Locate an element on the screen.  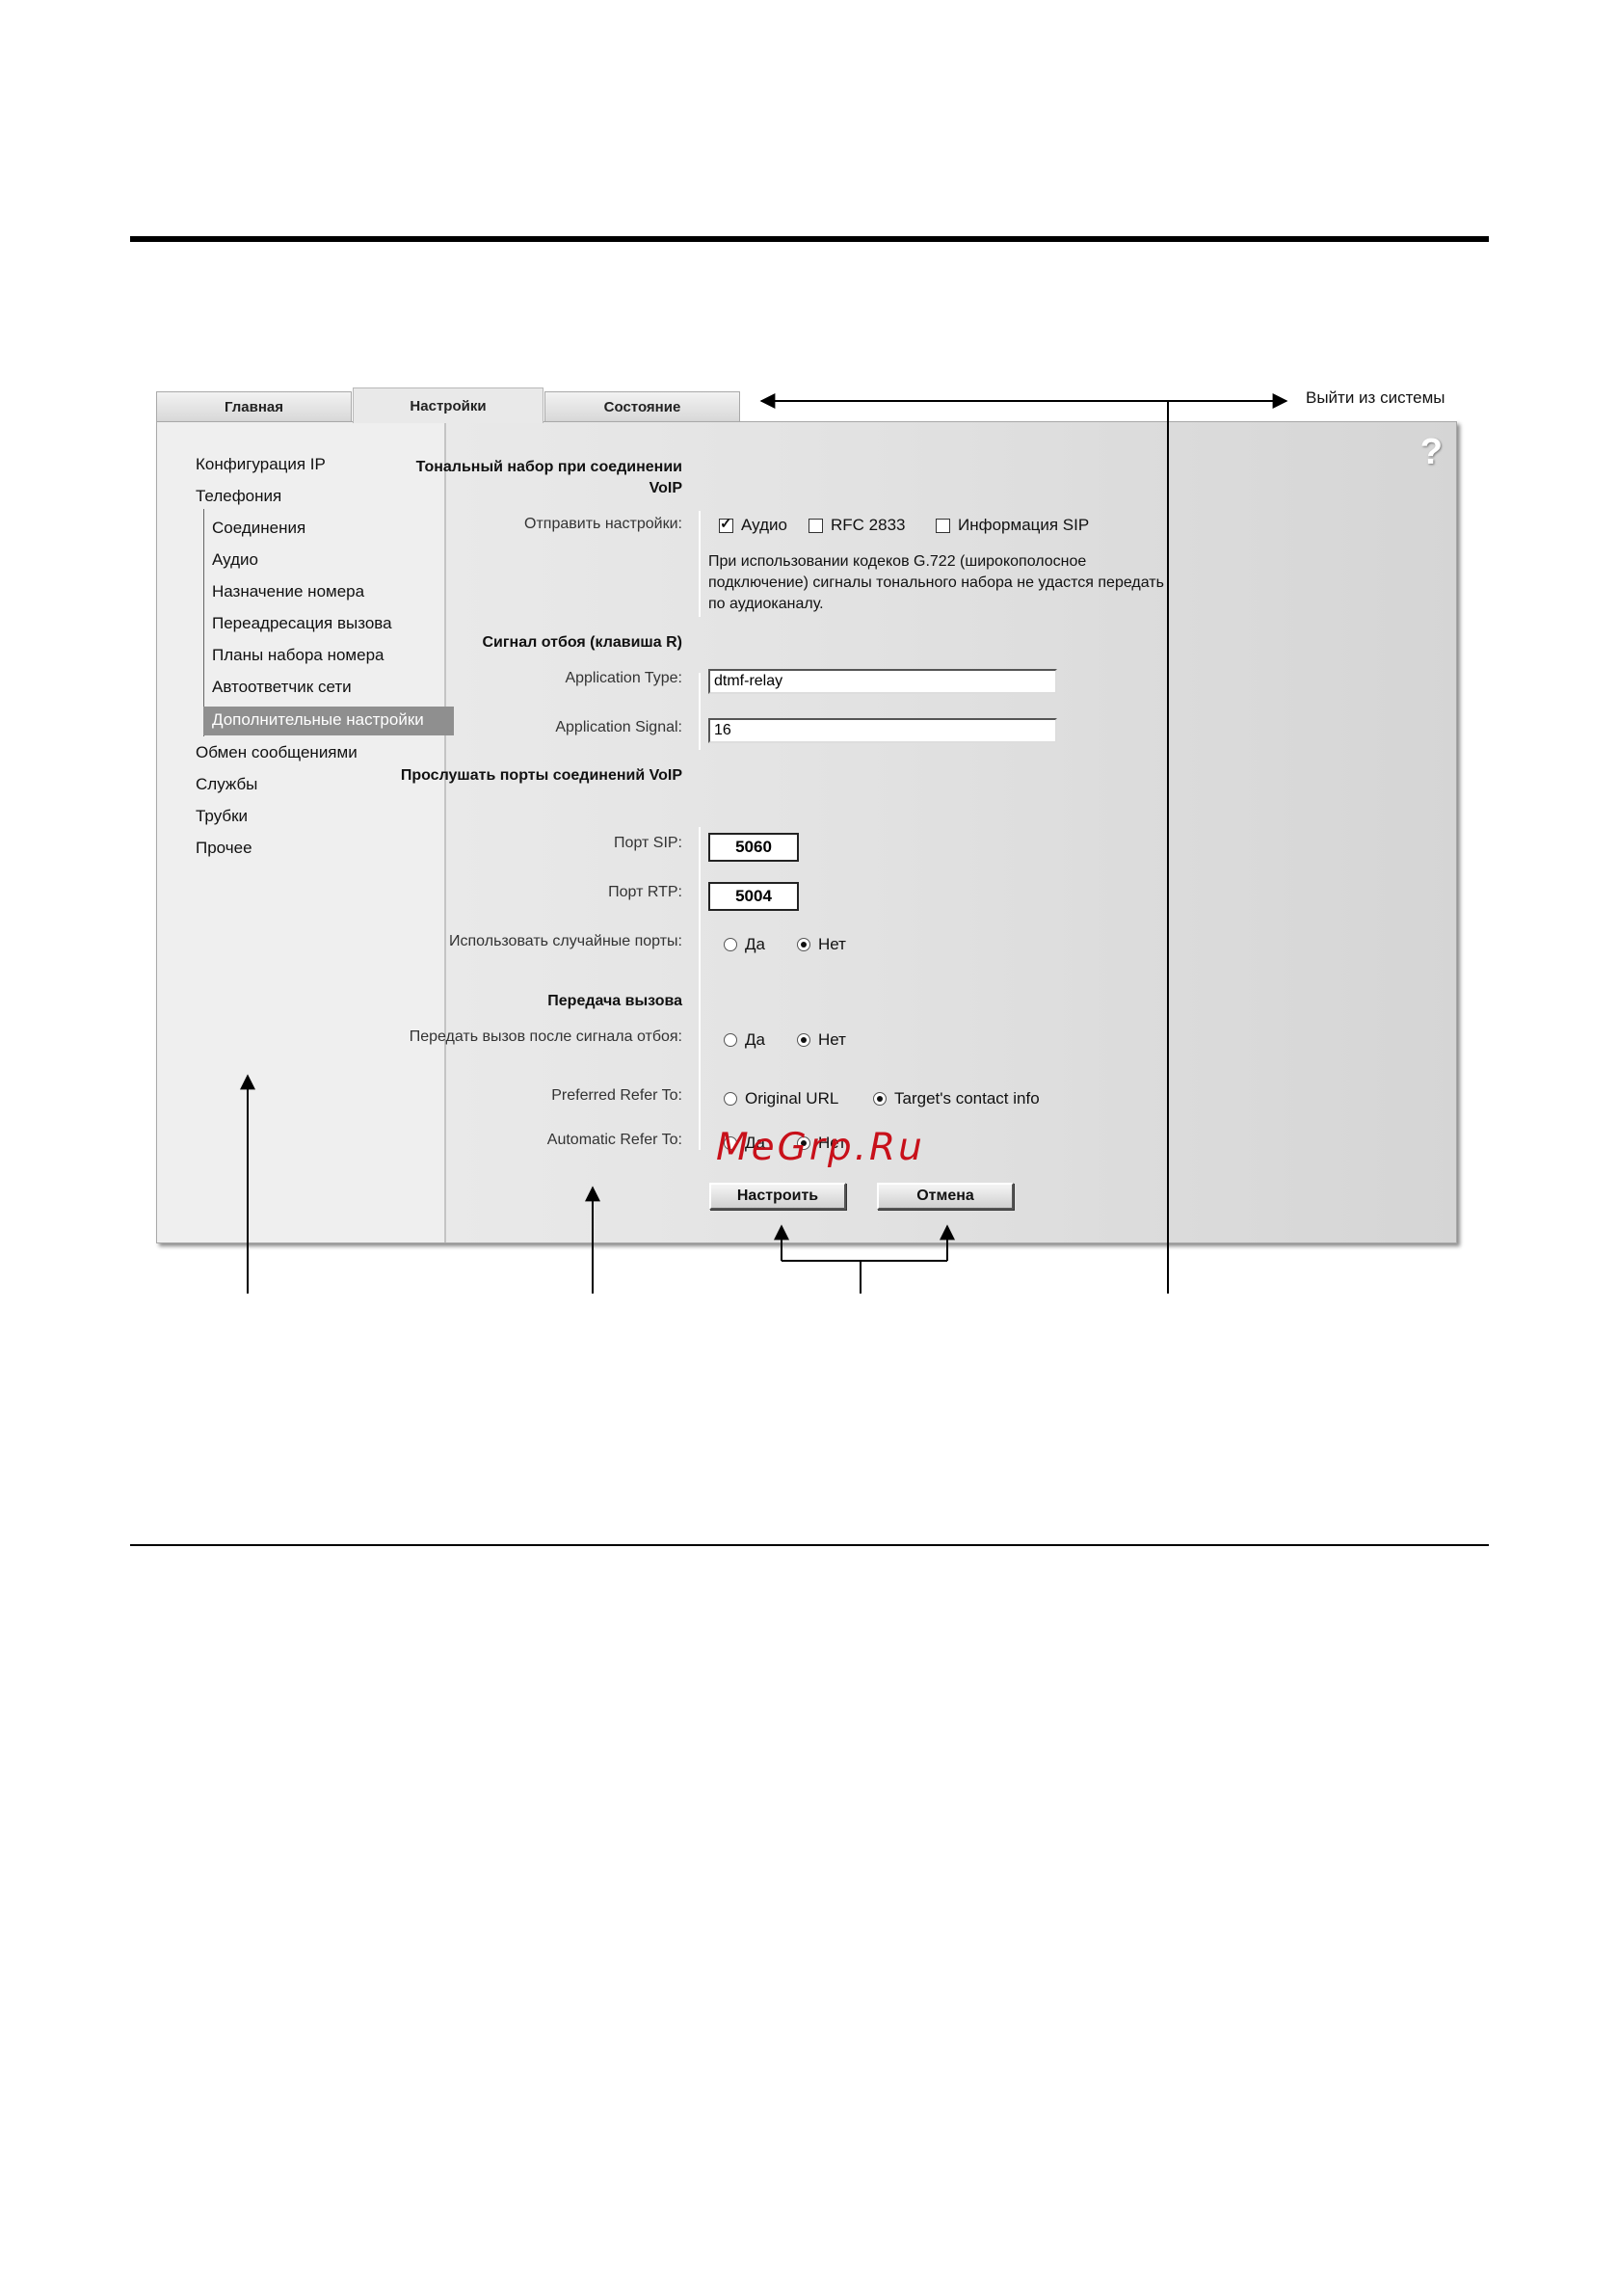
tab-label: Настройки is located at coordinates (448, 405).